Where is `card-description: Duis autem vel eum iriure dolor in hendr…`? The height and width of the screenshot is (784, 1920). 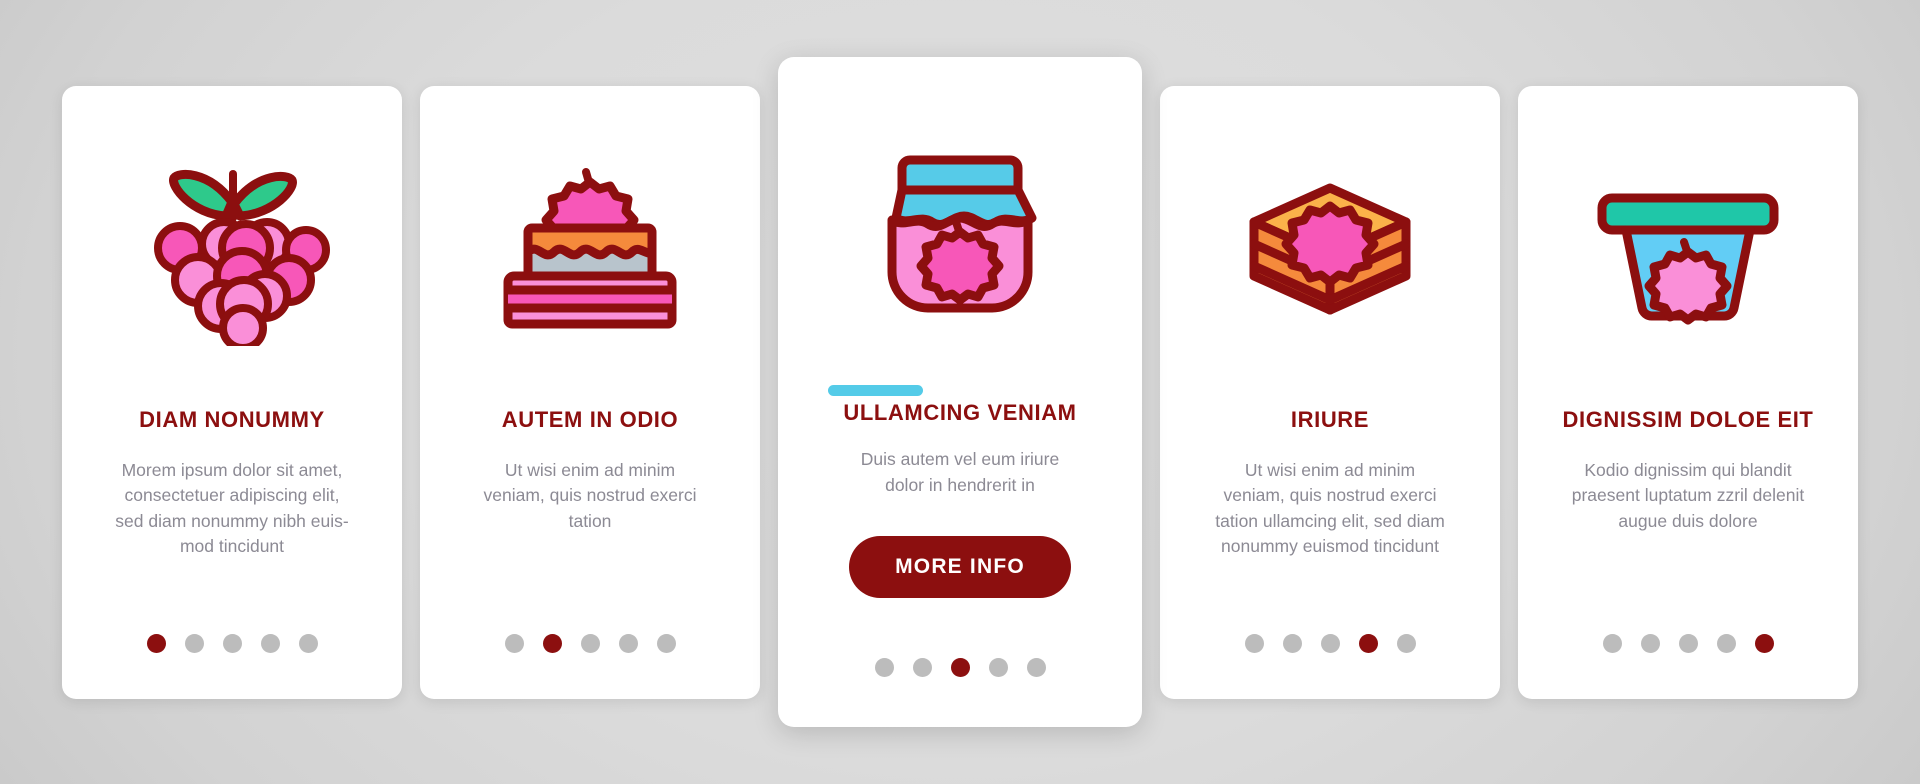
card-description: Duis autem vel eum iriure dolor in hendr… is located at coordinates (960, 472).